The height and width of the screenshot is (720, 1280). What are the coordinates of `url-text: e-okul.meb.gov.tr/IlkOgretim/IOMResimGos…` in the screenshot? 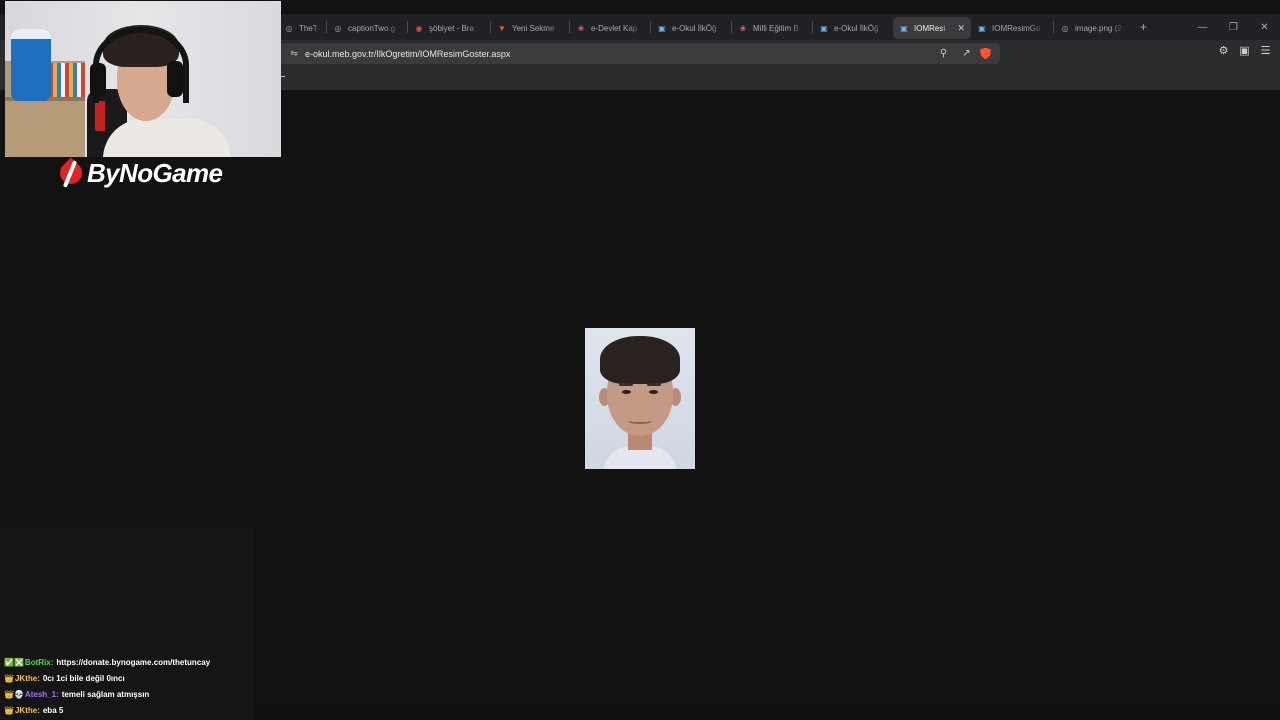 It's located at (618, 54).